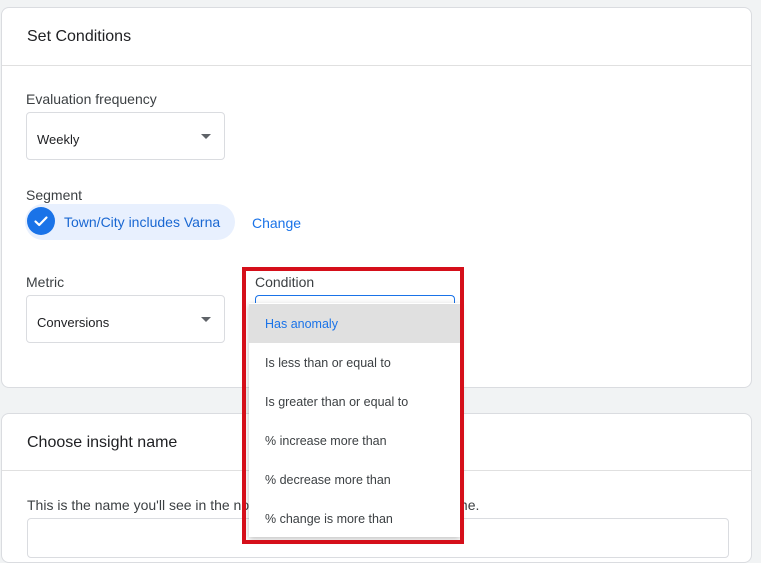 This screenshot has height=563, width=761. What do you see at coordinates (125, 136) in the screenshot?
I see `evaluation-frequency-select: Weekly` at bounding box center [125, 136].